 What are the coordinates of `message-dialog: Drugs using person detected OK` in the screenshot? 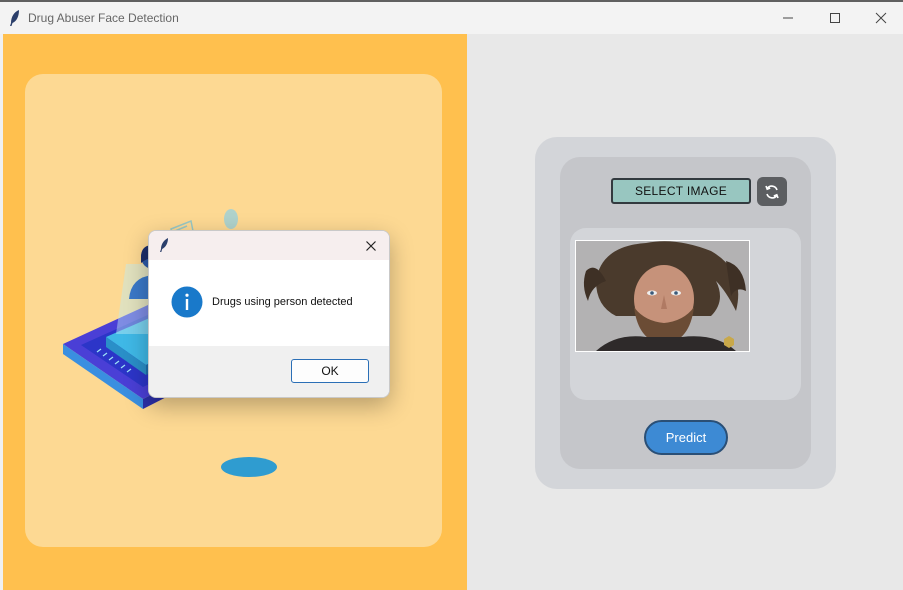 It's located at (269, 314).